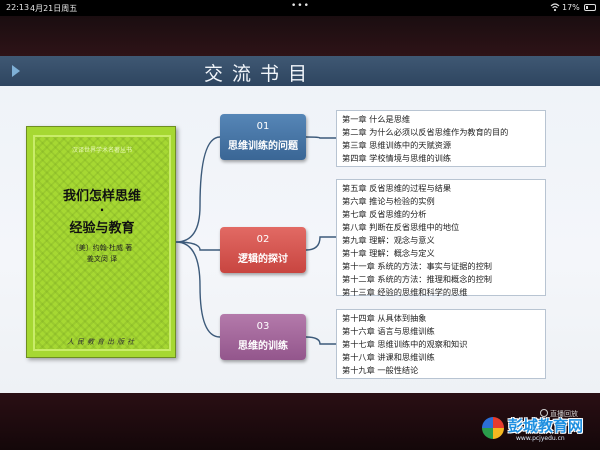 This screenshot has height=450, width=600. What do you see at coordinates (320, 137) in the screenshot?
I see `connector-01-to-chapters` at bounding box center [320, 137].